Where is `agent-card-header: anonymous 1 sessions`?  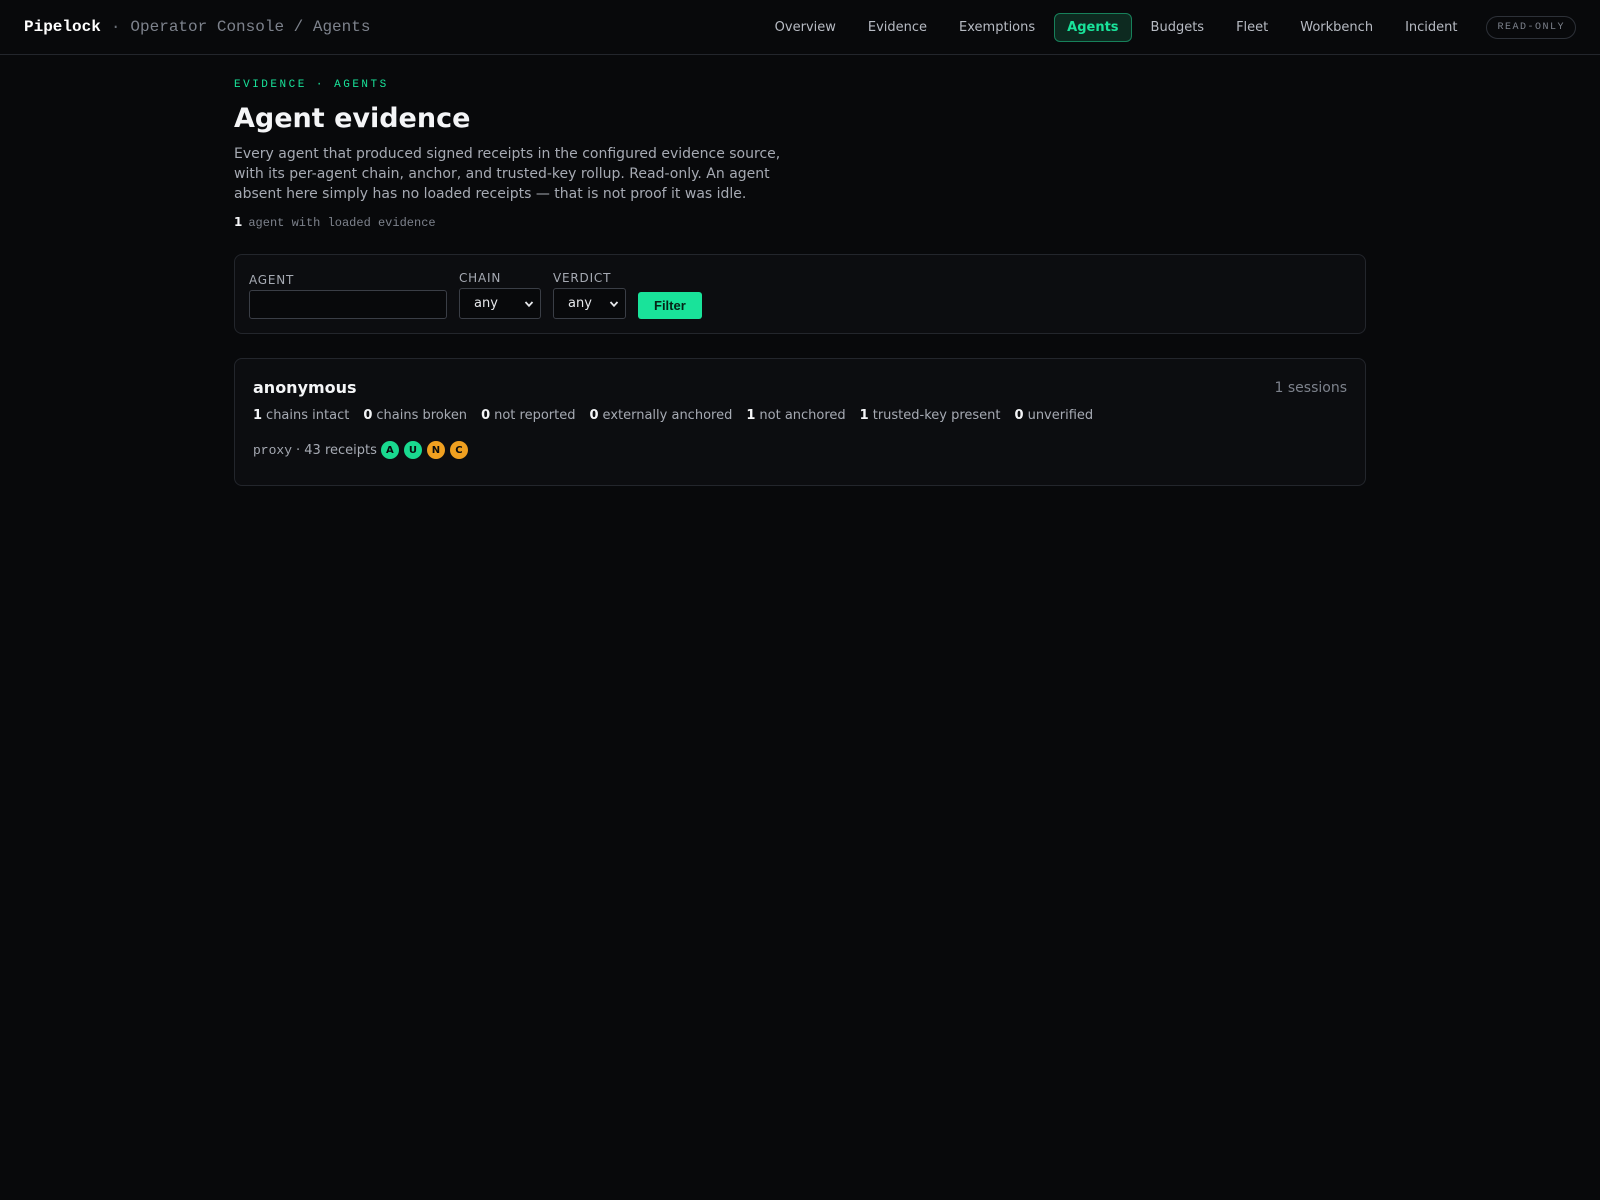 agent-card-header: anonymous 1 sessions is located at coordinates (800, 387).